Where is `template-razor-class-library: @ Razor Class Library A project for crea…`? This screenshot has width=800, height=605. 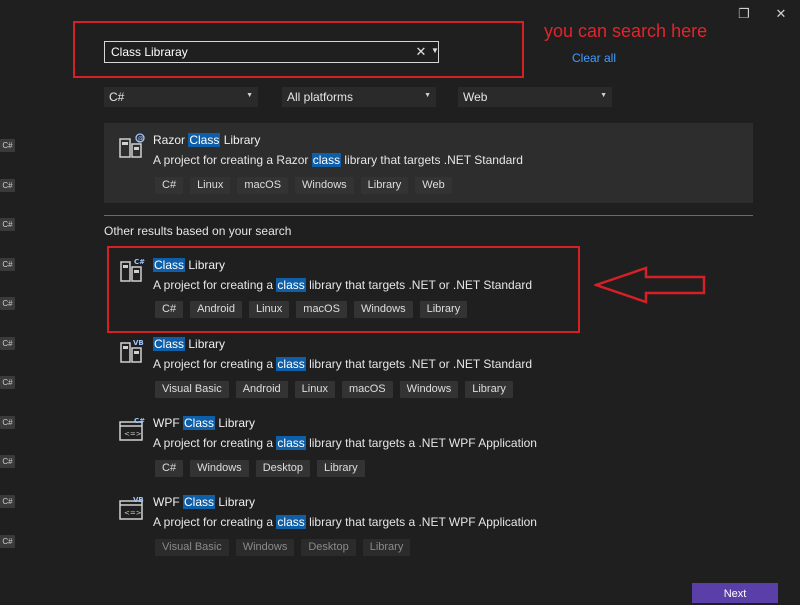
template-razor-class-library: @ Razor Class Library A project for crea… is located at coordinates (428, 163).